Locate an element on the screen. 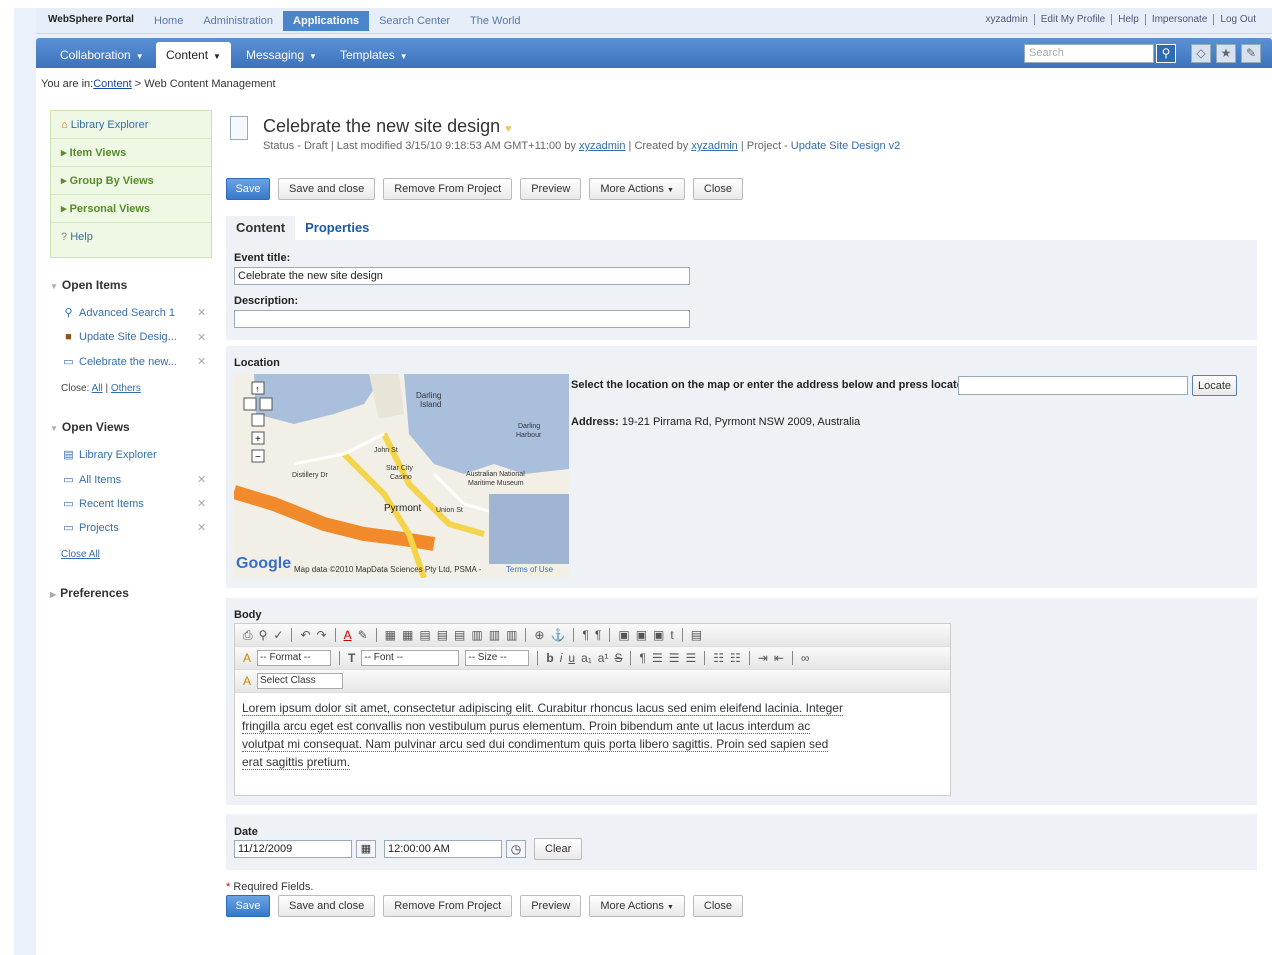  strikethrough-icon: S is located at coordinates (618, 658).